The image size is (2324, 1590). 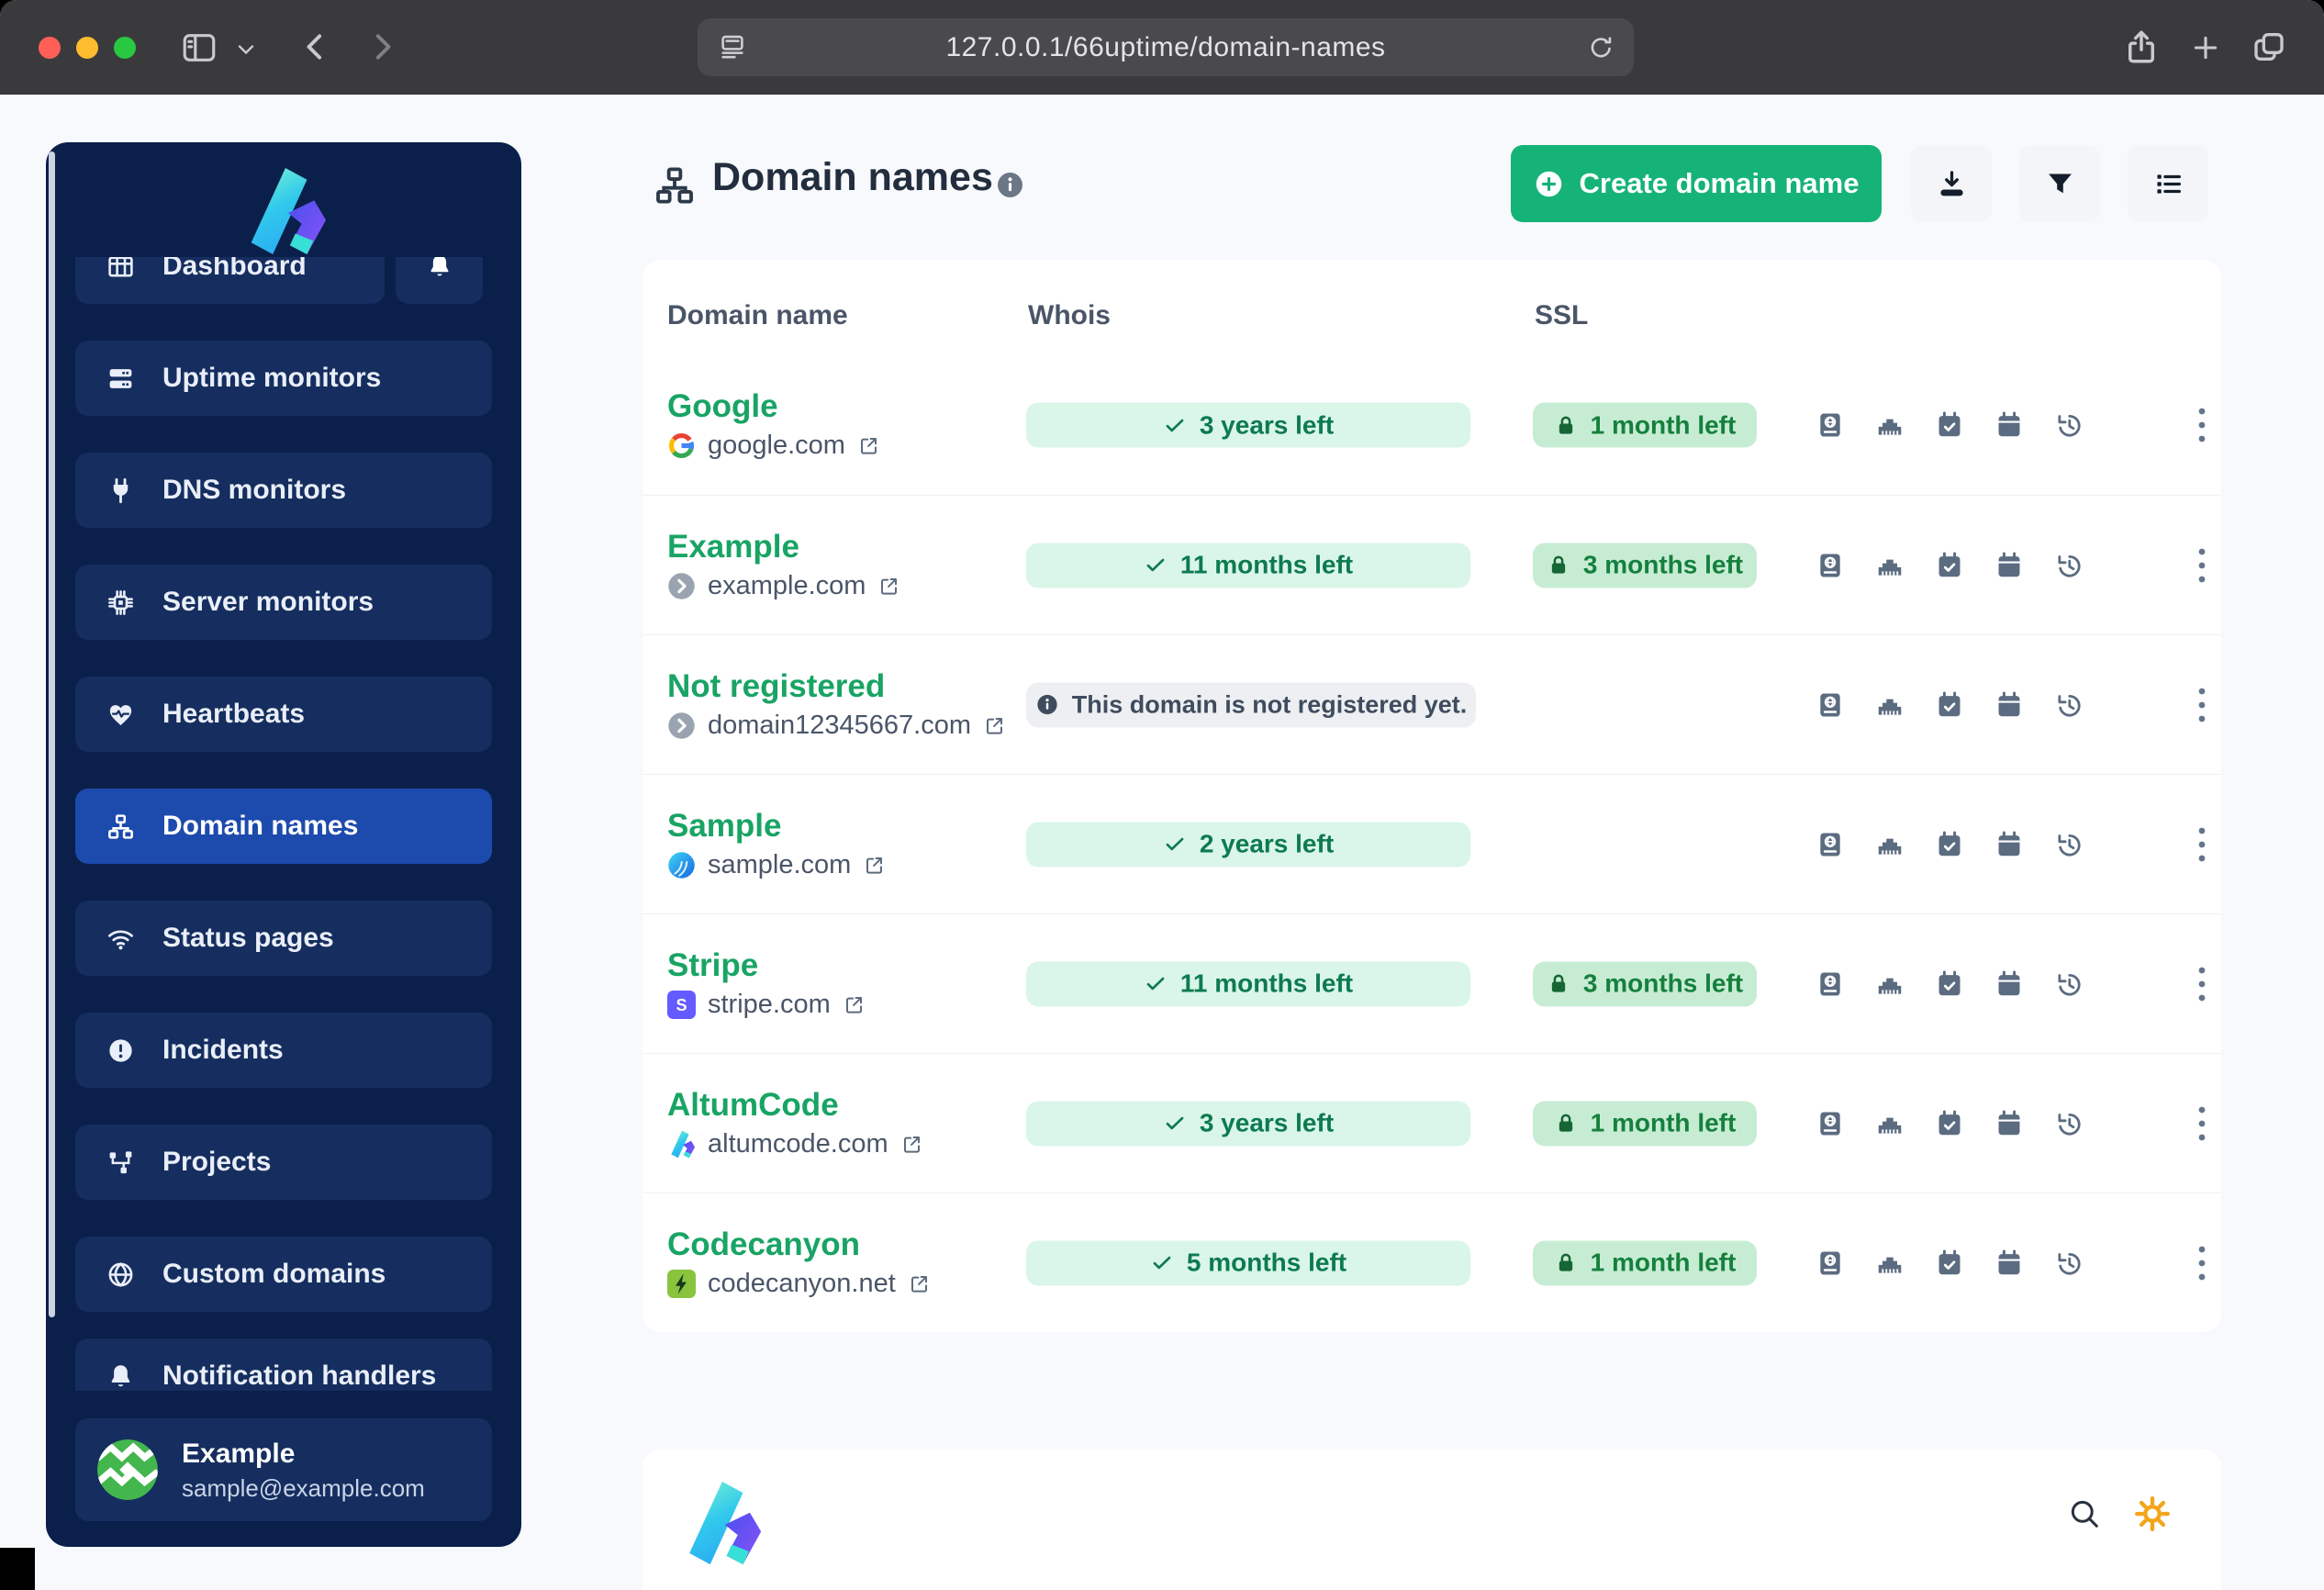 What do you see at coordinates (2205, 47) in the screenshot?
I see `new-tab-icon` at bounding box center [2205, 47].